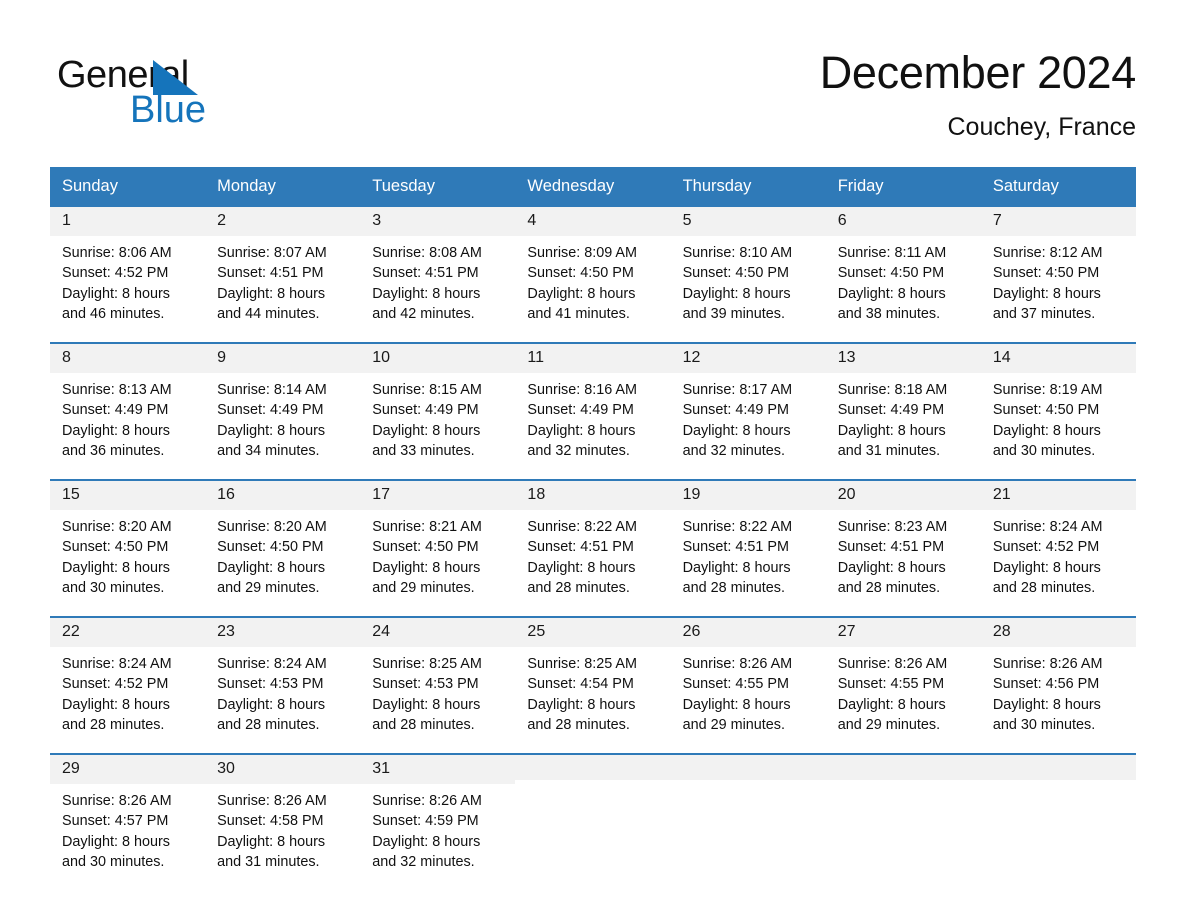 The image size is (1188, 918). I want to click on brand-logo: General Blue, so click(172, 87).